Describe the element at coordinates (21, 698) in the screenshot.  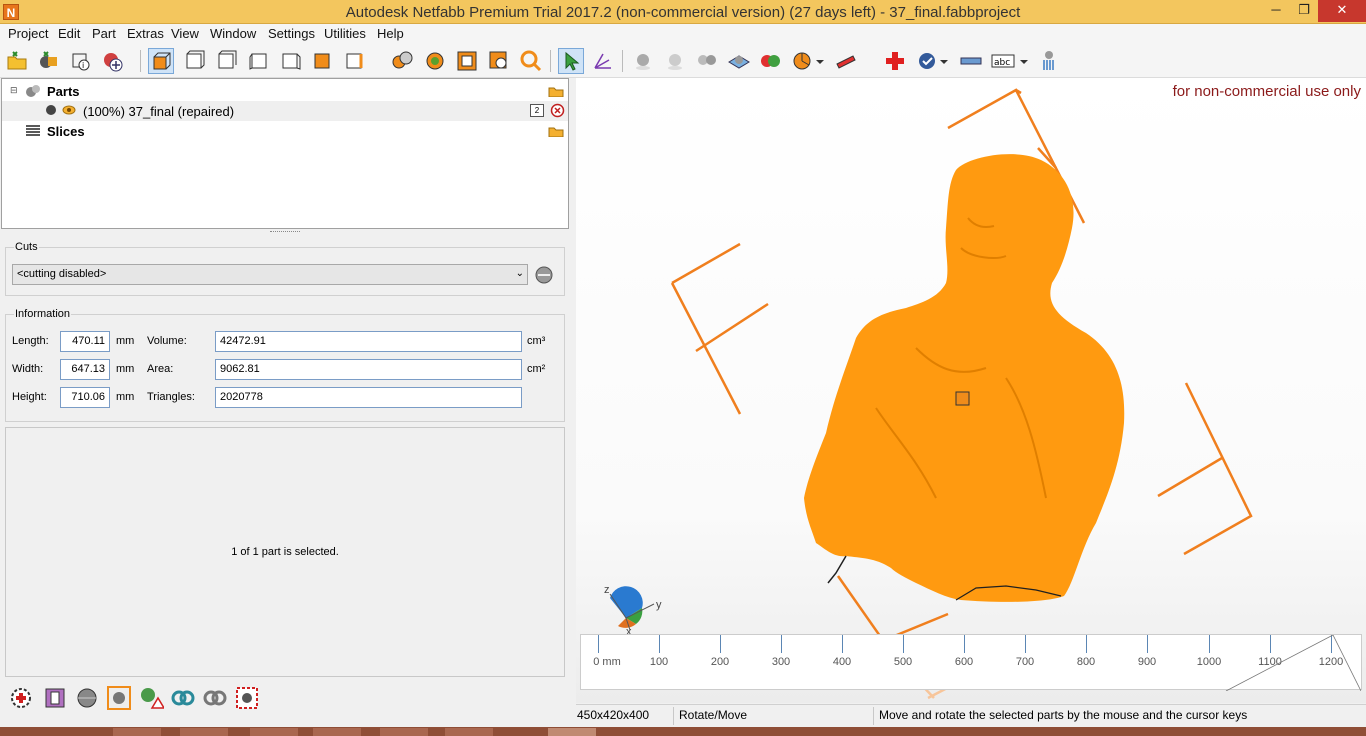
I see `repair-gear-button` at that location.